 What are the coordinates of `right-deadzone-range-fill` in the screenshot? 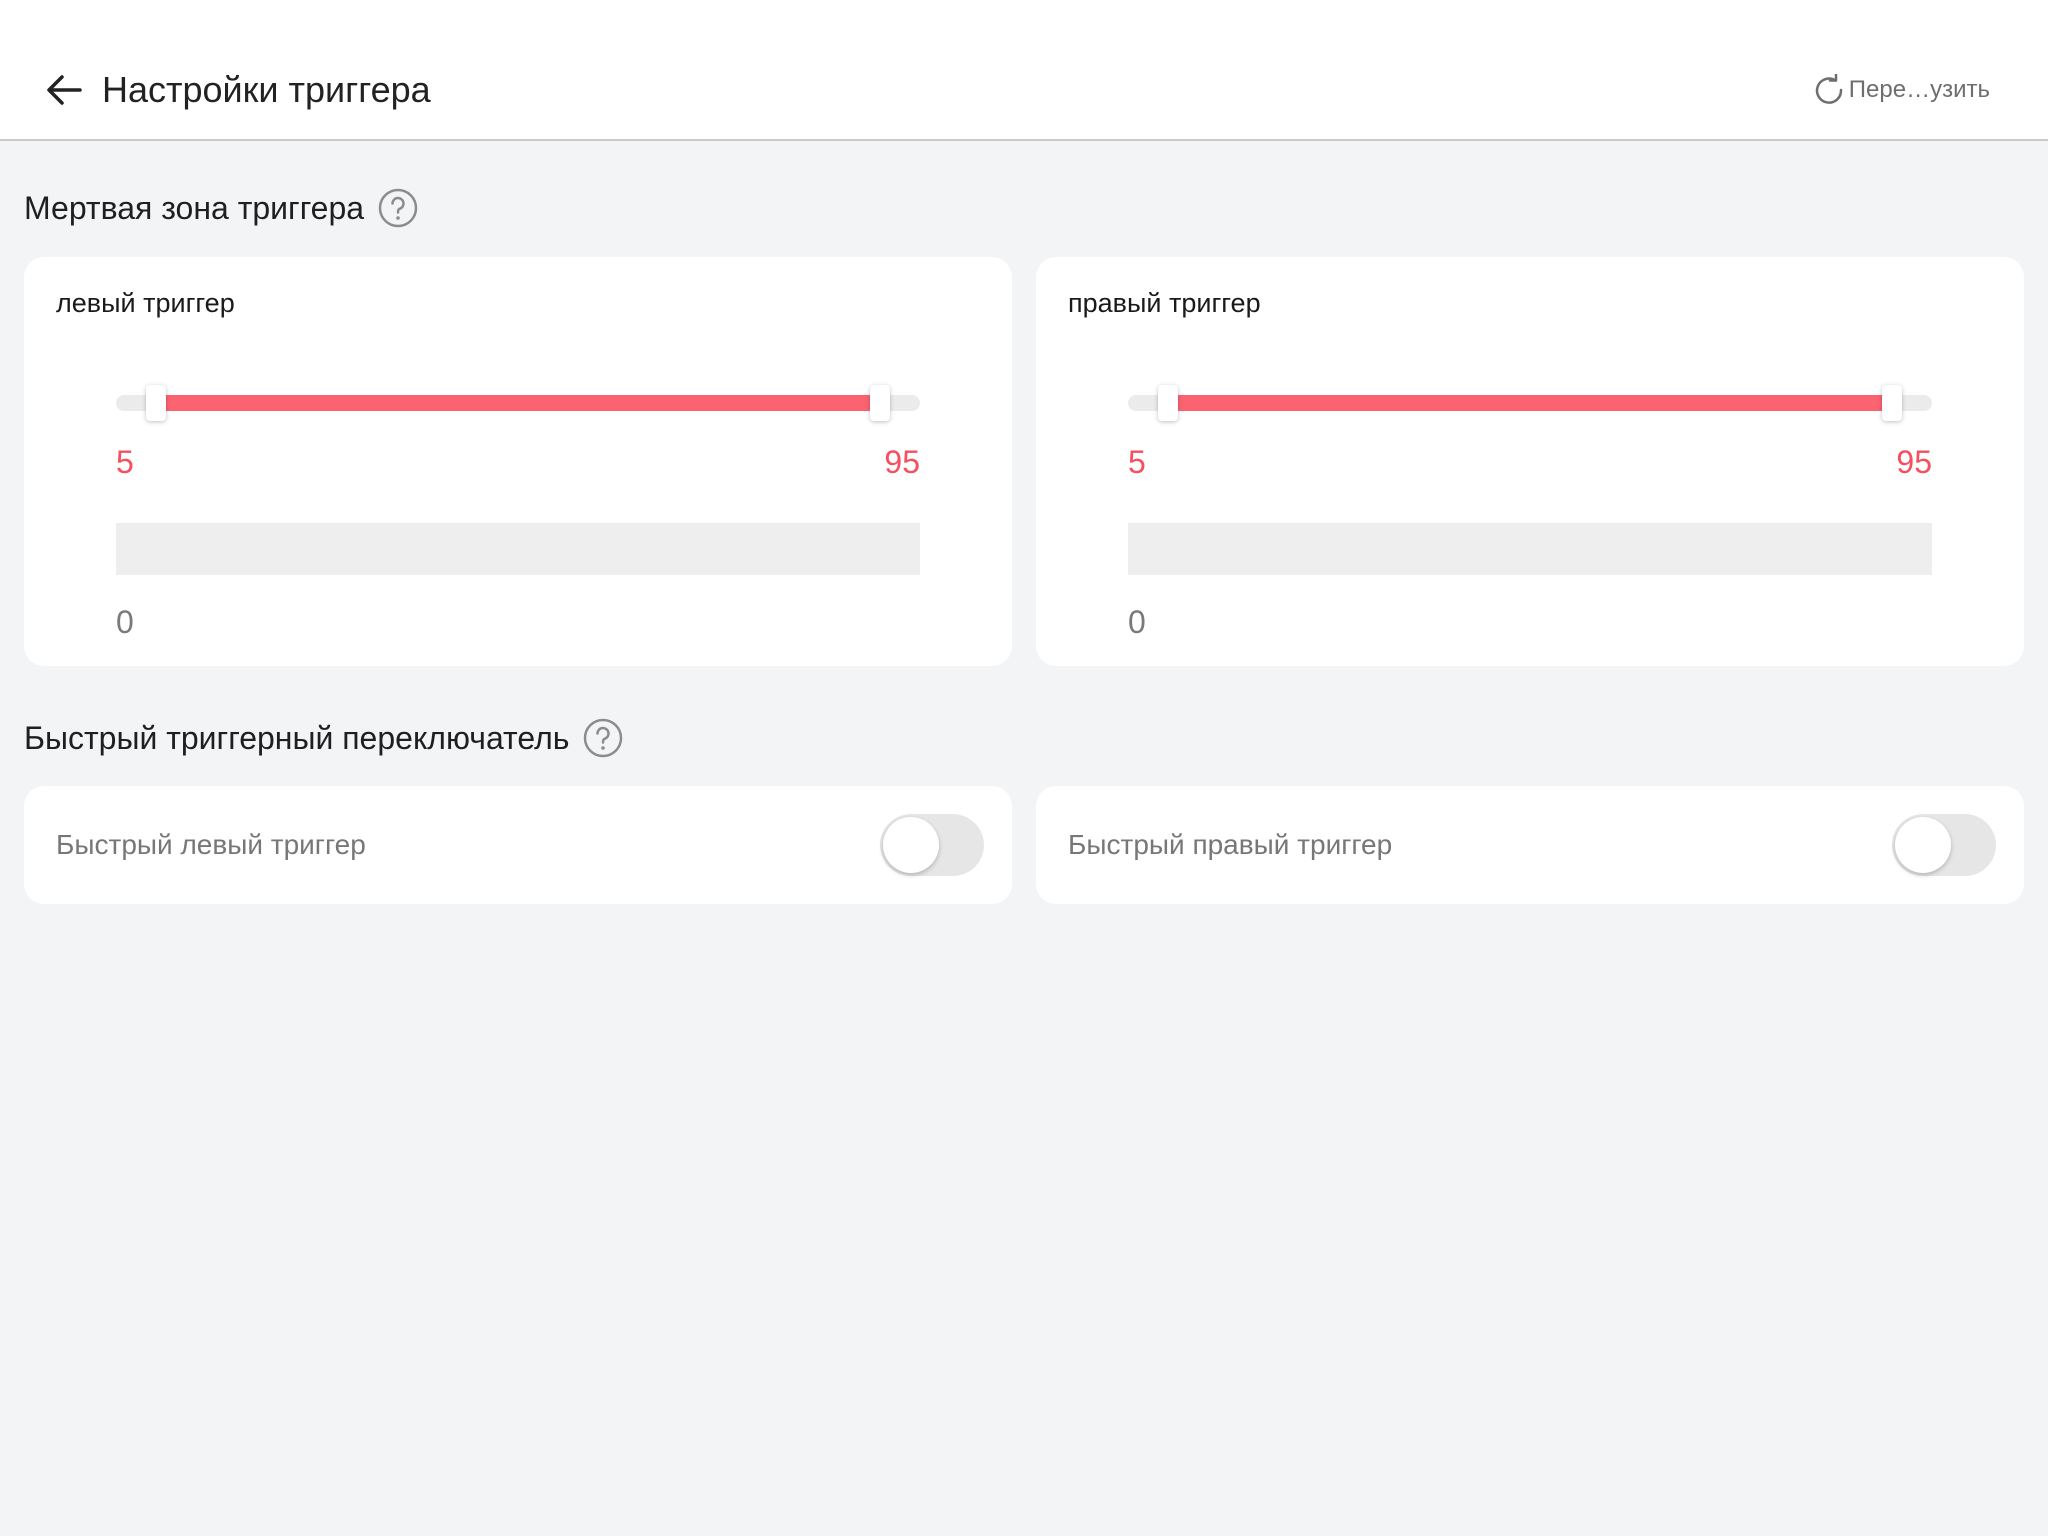 It's located at (1530, 403).